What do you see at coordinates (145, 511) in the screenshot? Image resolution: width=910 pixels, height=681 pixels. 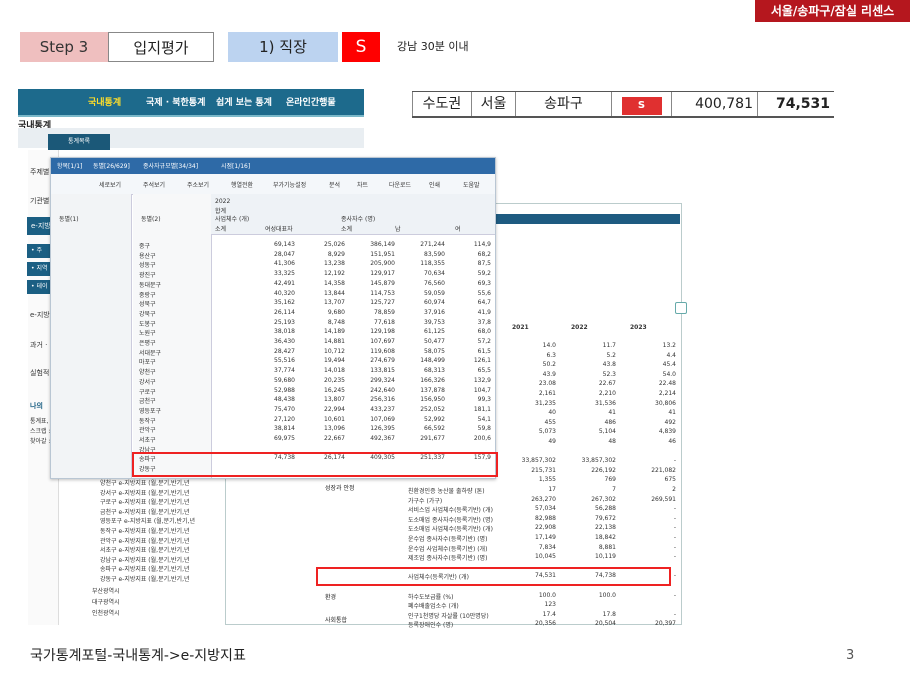 I see `tree-item-district: 금천구 e-지방지표 (월,분기,반기,년` at bounding box center [145, 511].